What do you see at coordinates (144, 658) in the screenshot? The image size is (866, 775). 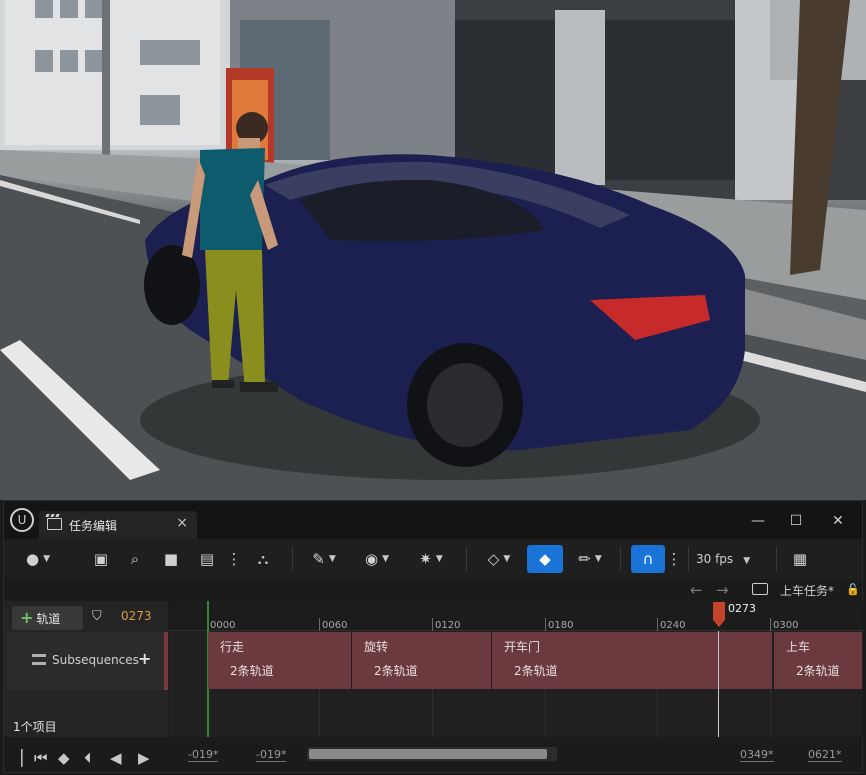 I see `add-subsequence-icon: +` at bounding box center [144, 658].